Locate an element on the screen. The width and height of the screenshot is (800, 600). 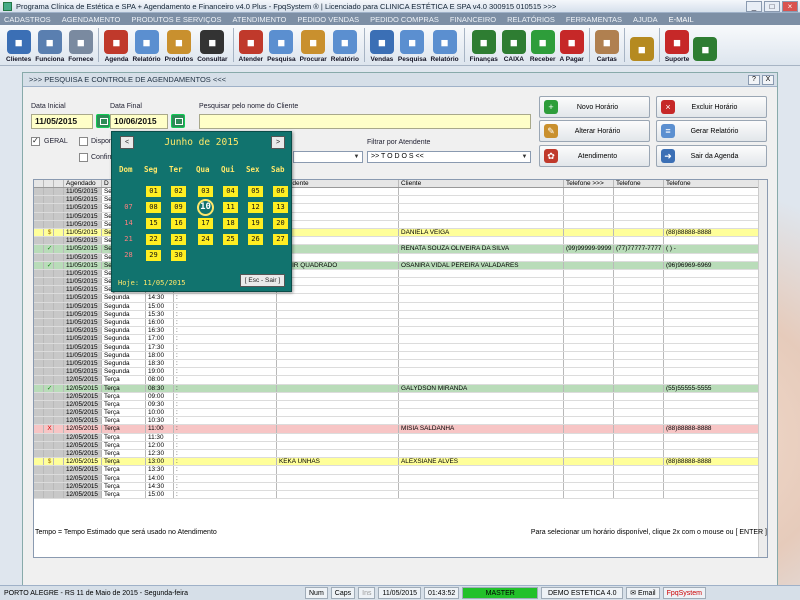
calendar-day: 11 is located at coordinates (230, 207).